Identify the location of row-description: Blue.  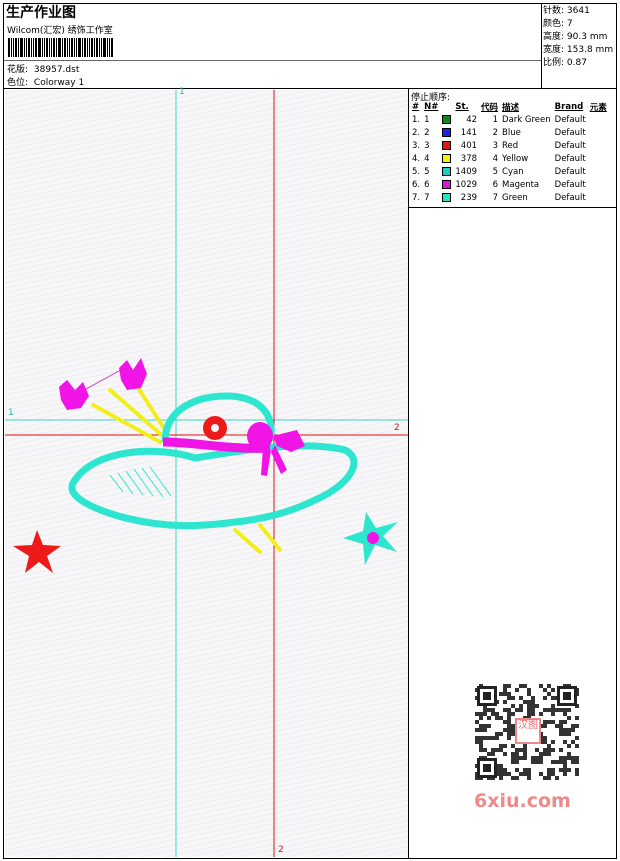
(511, 132).